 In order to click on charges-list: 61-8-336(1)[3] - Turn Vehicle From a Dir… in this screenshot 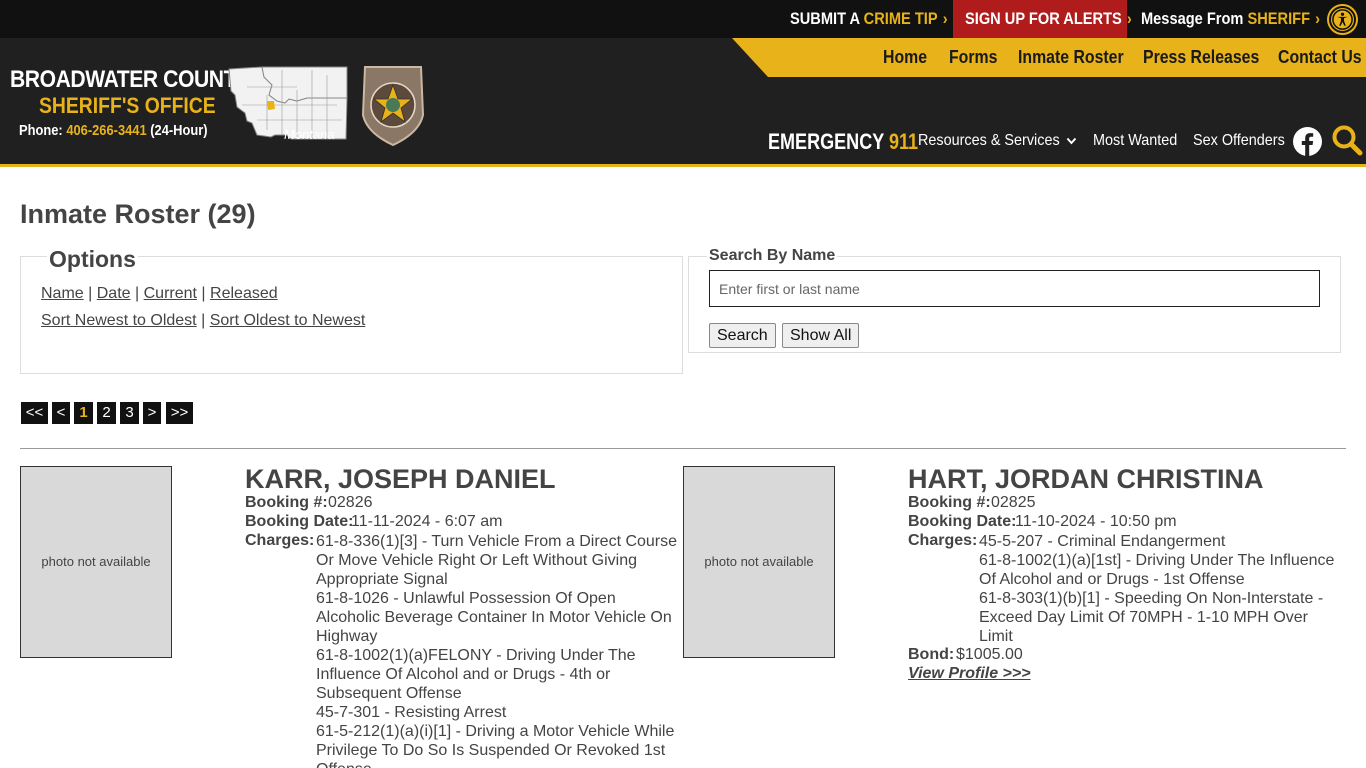, I will do `click(496, 650)`.